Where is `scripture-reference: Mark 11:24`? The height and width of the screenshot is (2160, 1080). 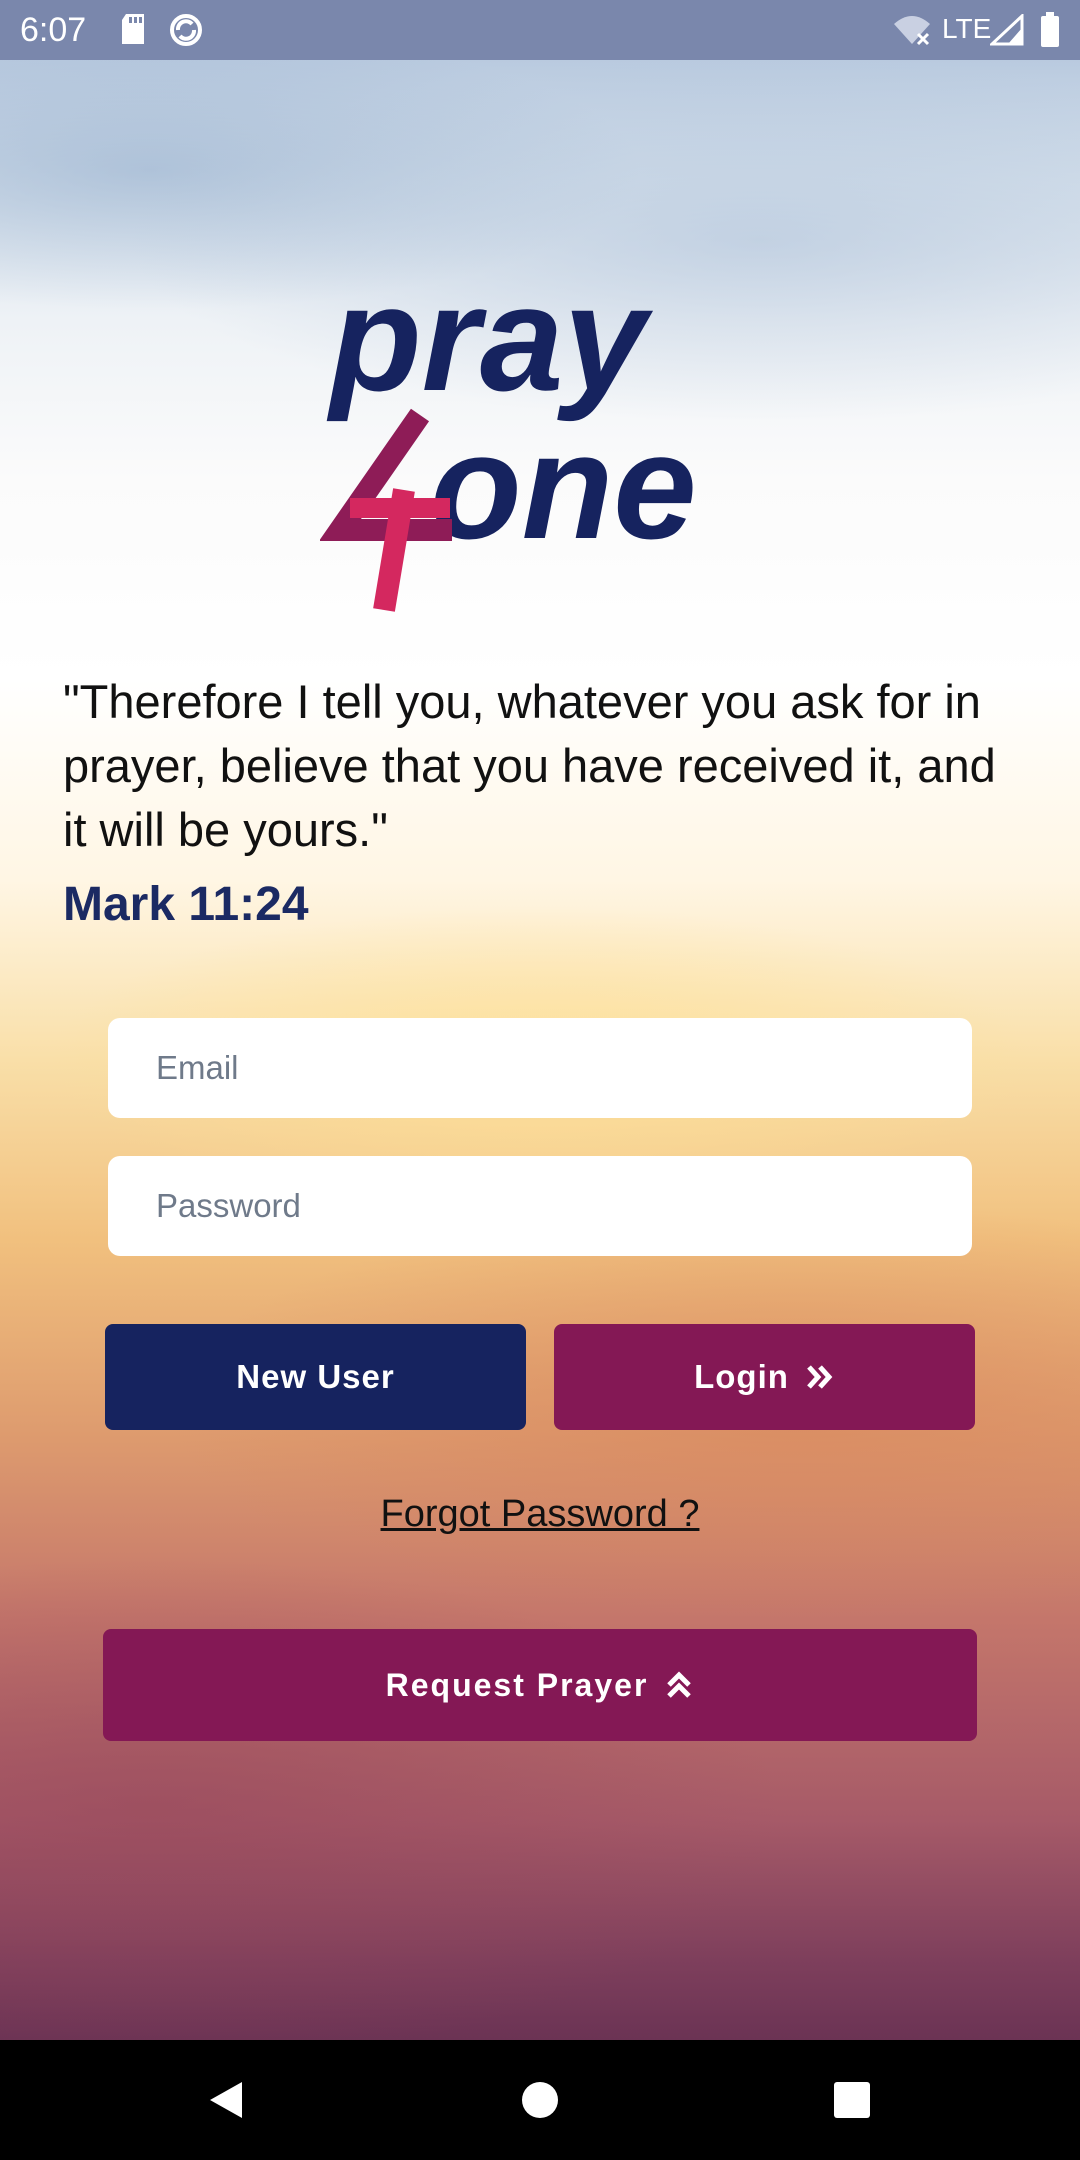
scripture-reference: Mark 11:24 is located at coordinates (186, 904).